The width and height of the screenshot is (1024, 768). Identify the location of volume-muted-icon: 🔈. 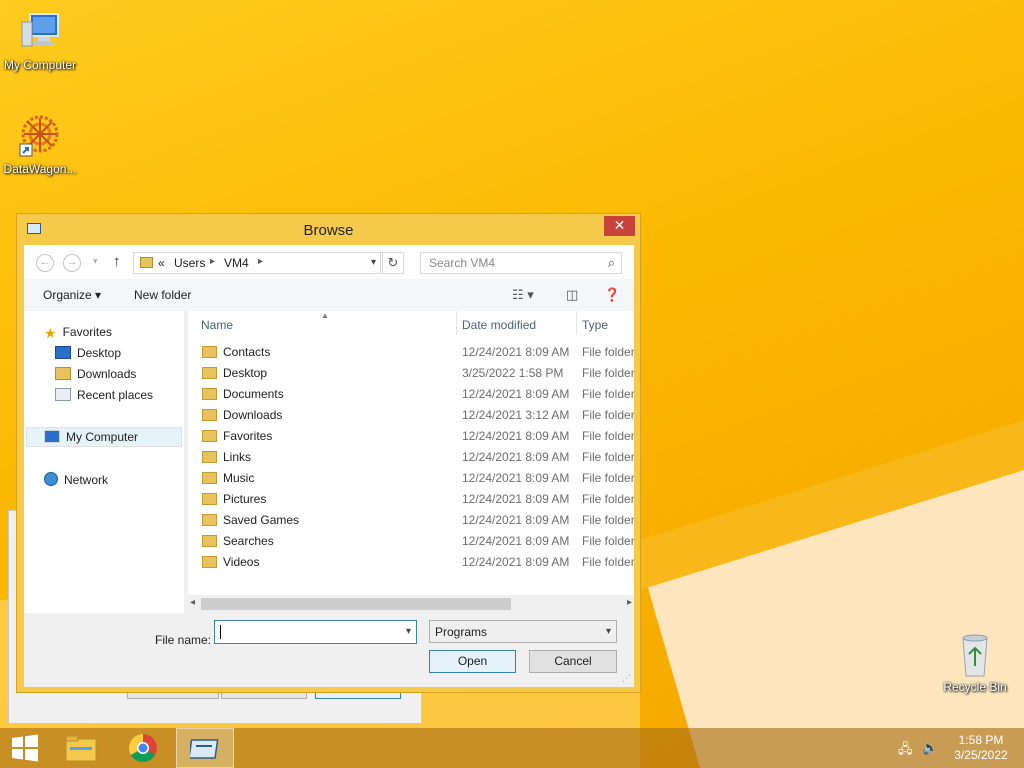
(930, 748).